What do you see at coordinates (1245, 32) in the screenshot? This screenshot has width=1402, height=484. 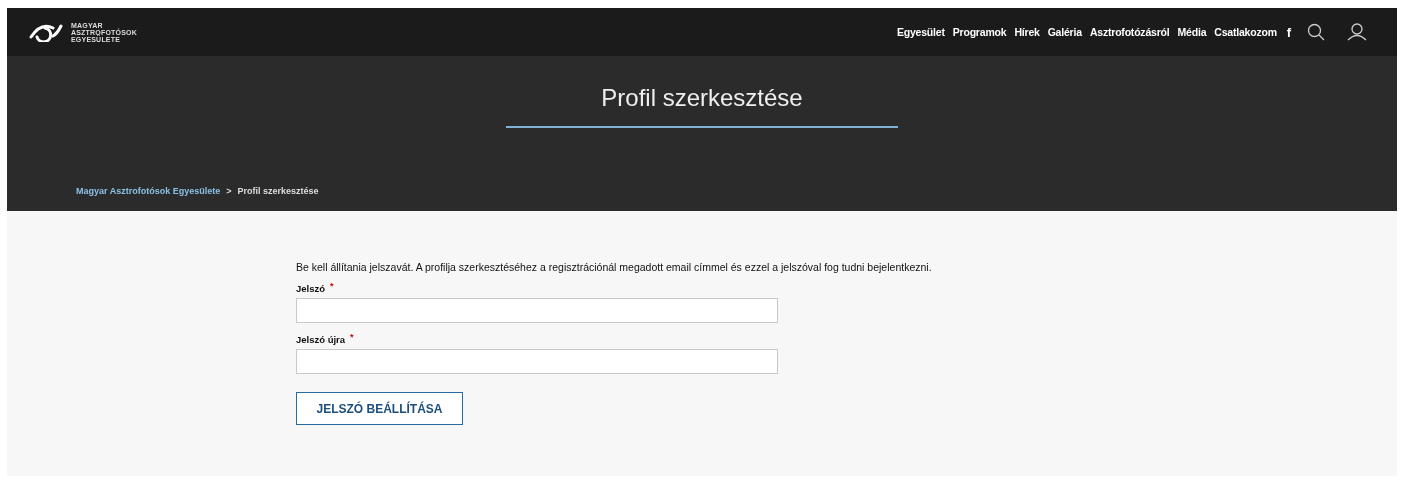 I see `nav-link: Csatlakozom` at bounding box center [1245, 32].